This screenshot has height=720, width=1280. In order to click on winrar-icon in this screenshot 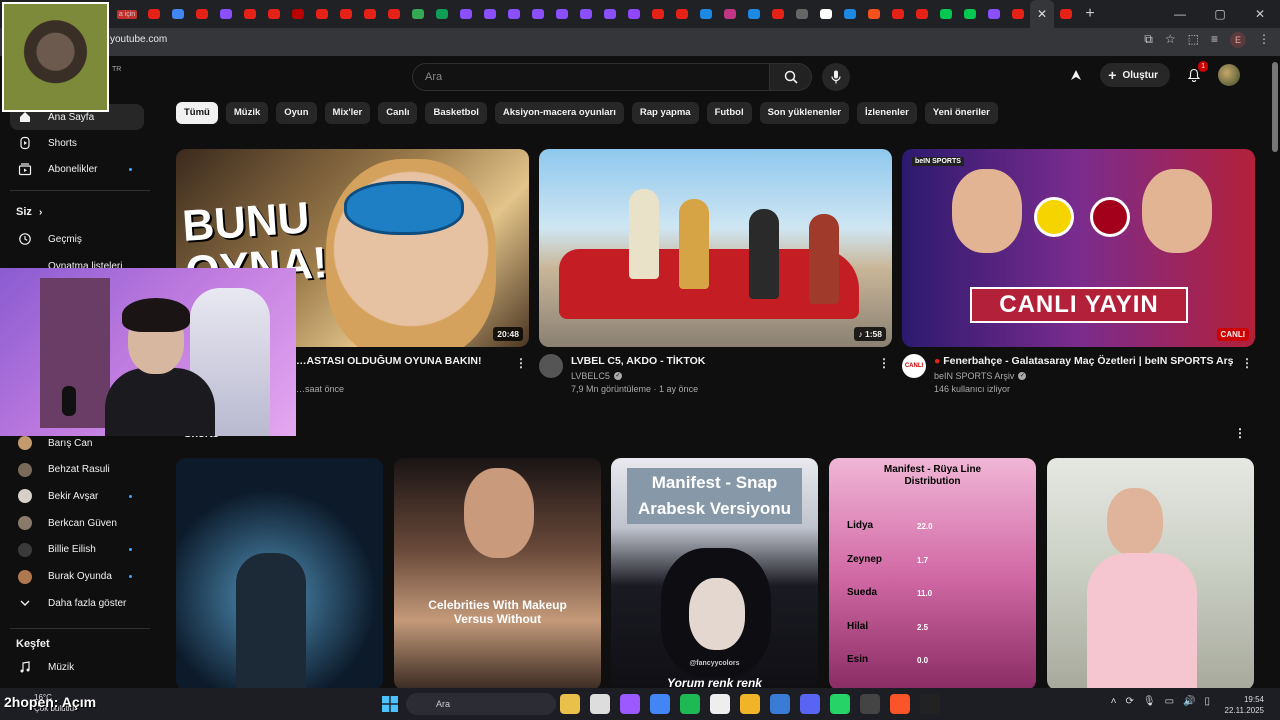, I will do `click(570, 704)`.